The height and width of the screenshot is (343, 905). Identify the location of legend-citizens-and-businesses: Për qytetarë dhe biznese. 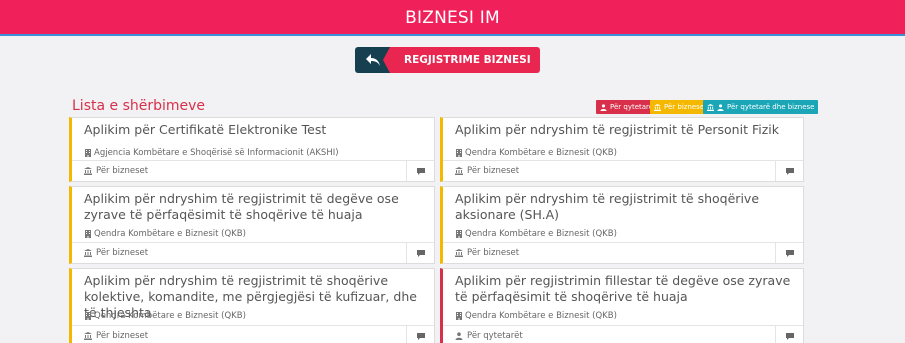
(761, 107).